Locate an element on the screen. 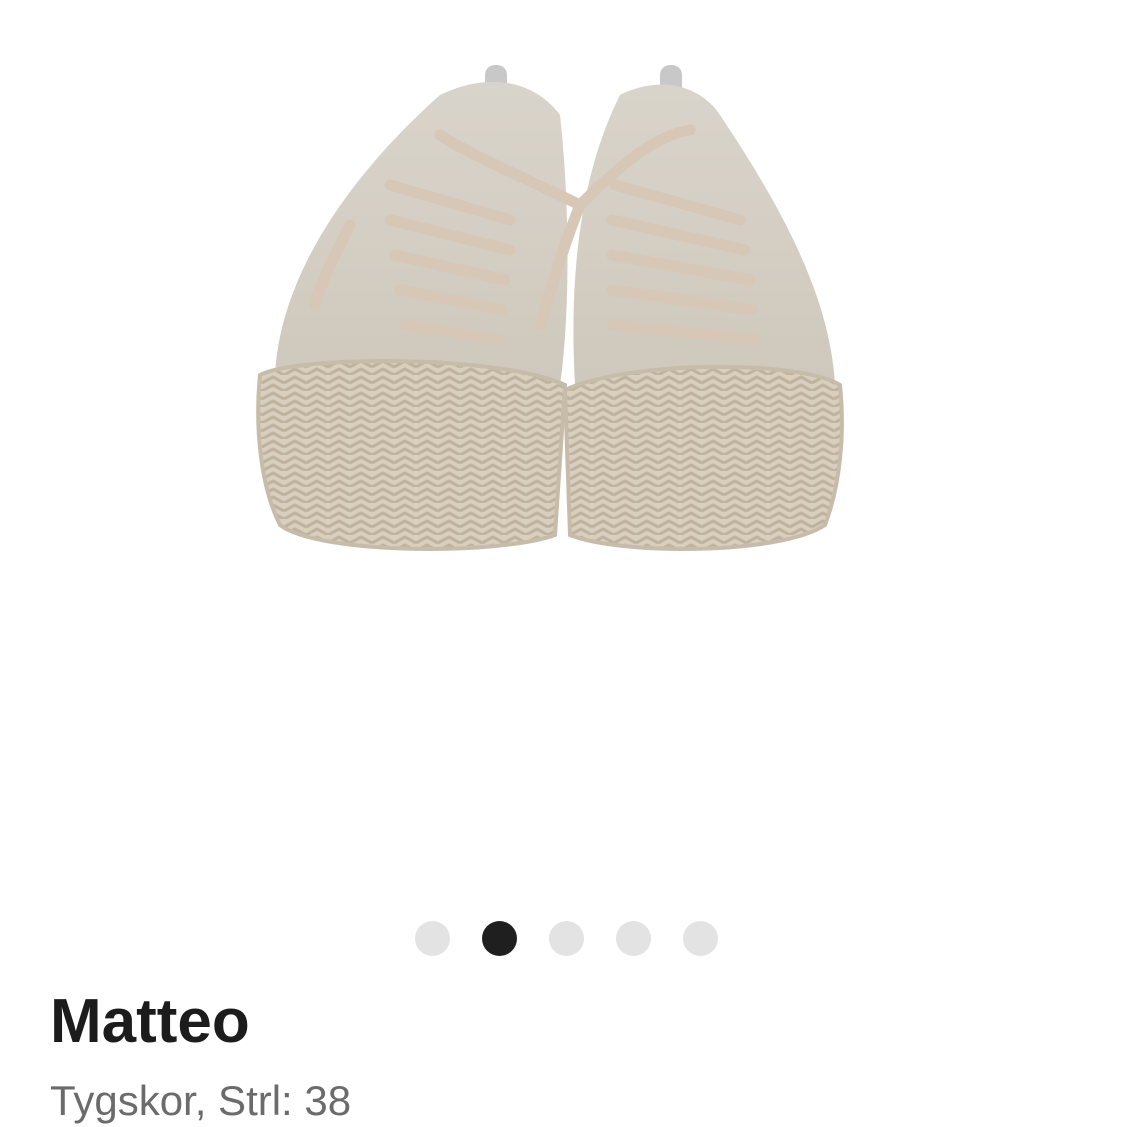 Image resolution: width=1125 pixels, height=1127 pixels. gallery-pagination is located at coordinates (562, 939).